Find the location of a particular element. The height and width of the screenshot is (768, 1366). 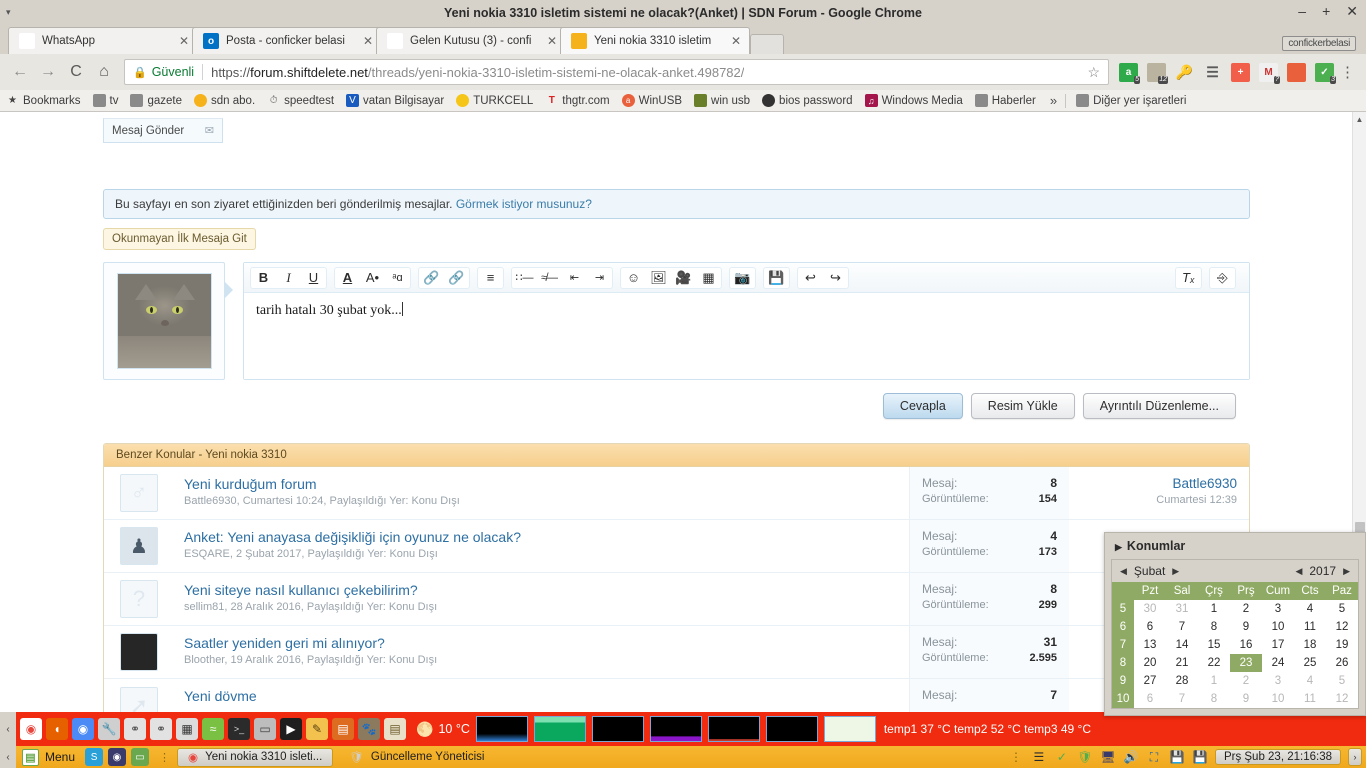

calendar-day: 21 is located at coordinates (1182, 663).